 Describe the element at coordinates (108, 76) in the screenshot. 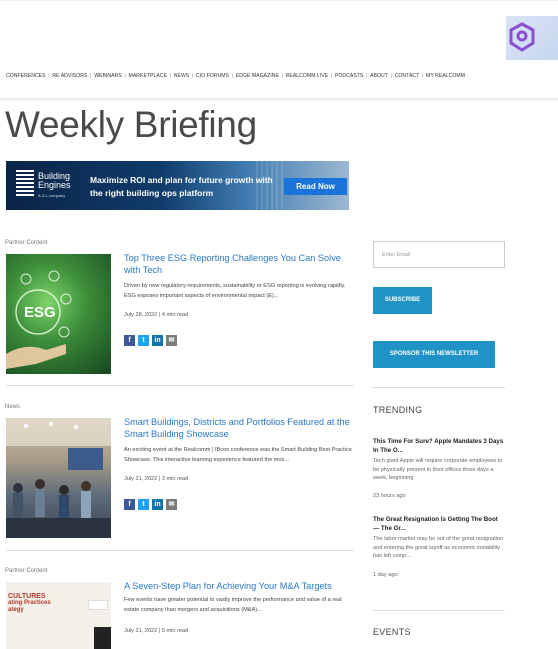

I see `nav-item-webinars: WEBINARS` at that location.